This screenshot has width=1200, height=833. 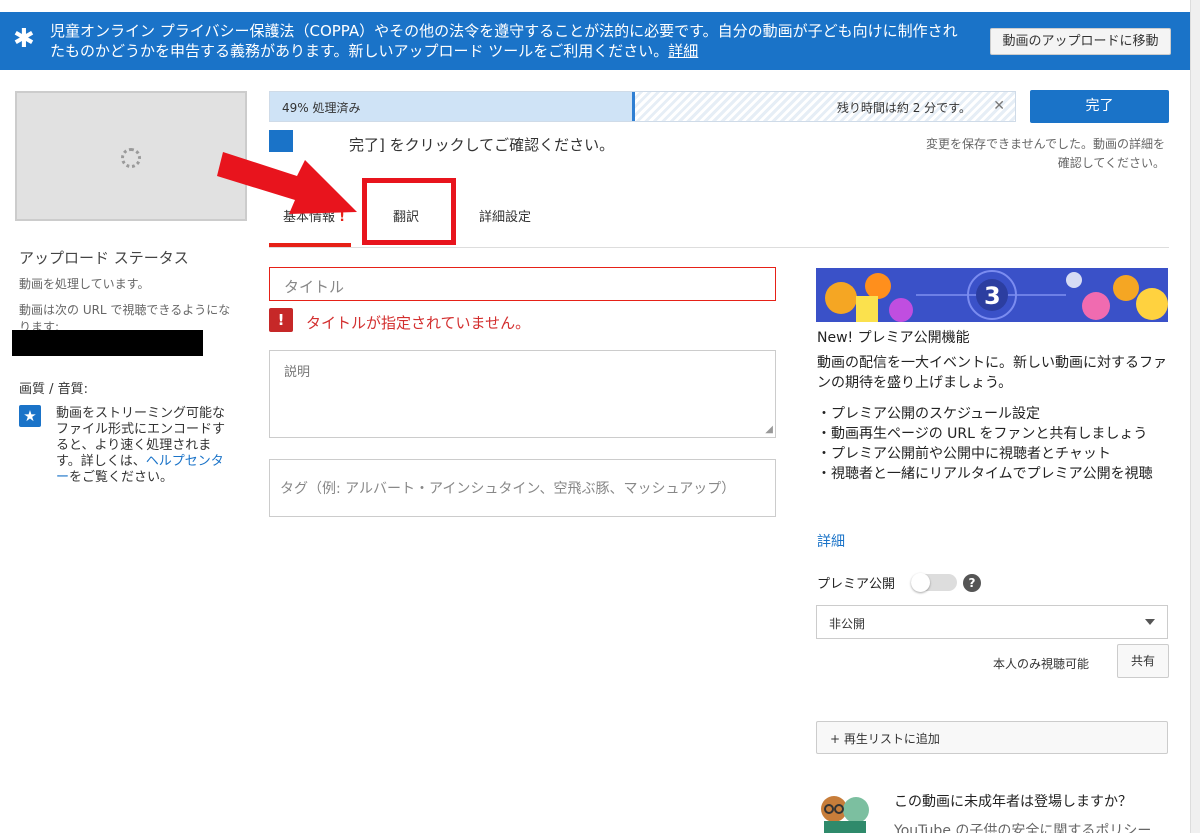 What do you see at coordinates (992, 373) in the screenshot?
I see `promo-description: 動画の配信を一大イベントに。新しい動画に対するファンの期待を盛り上げましょう。` at bounding box center [992, 373].